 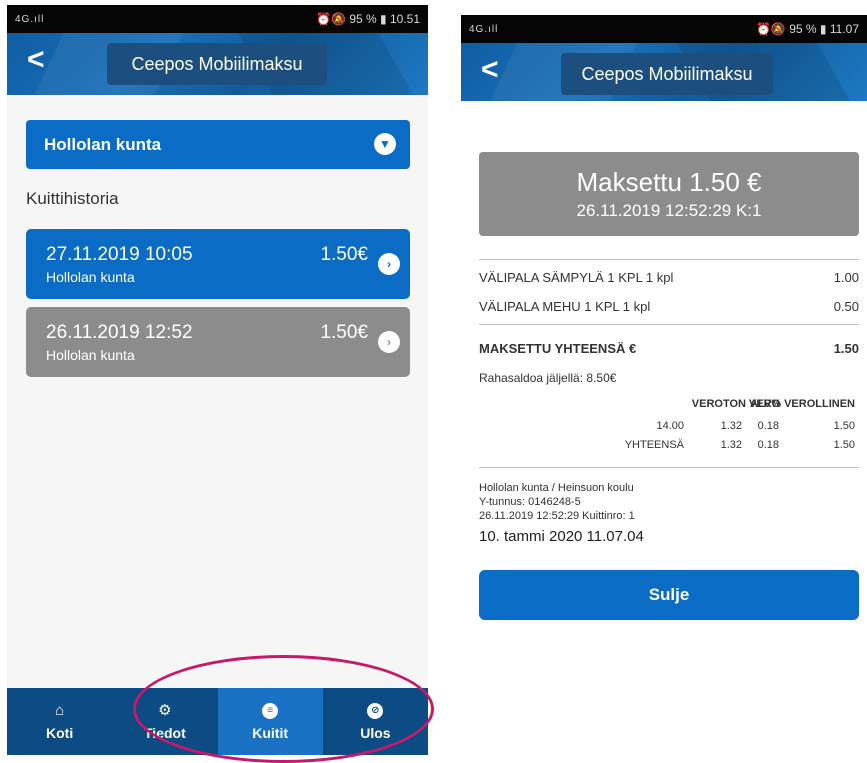 What do you see at coordinates (844, 29) in the screenshot?
I see `clock: 11.07` at bounding box center [844, 29].